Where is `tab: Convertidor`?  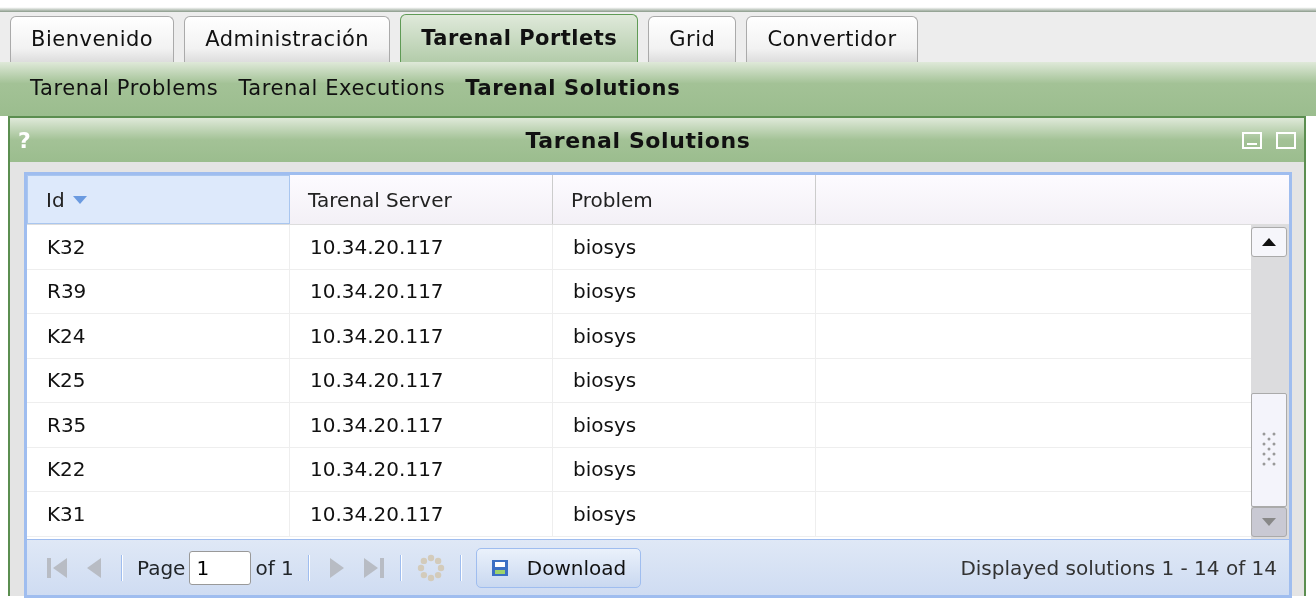
tab: Convertidor is located at coordinates (832, 39).